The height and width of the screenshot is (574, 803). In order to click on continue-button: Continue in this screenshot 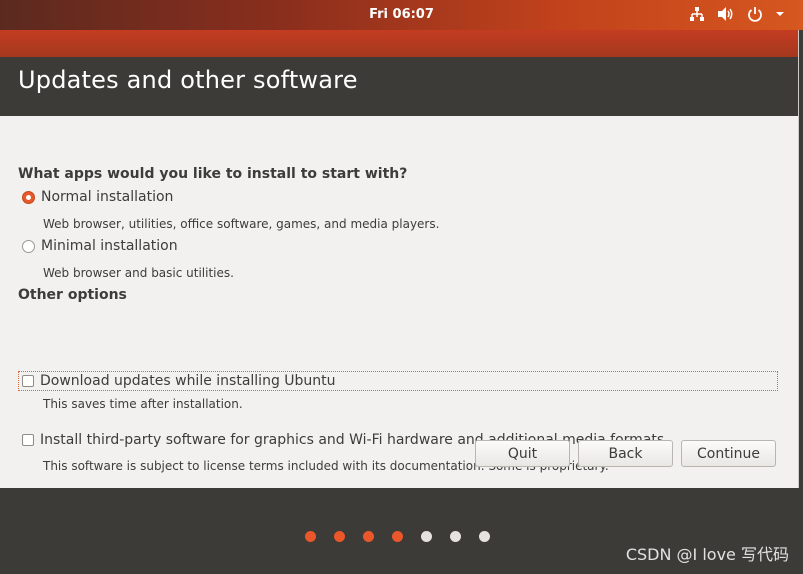, I will do `click(728, 453)`.